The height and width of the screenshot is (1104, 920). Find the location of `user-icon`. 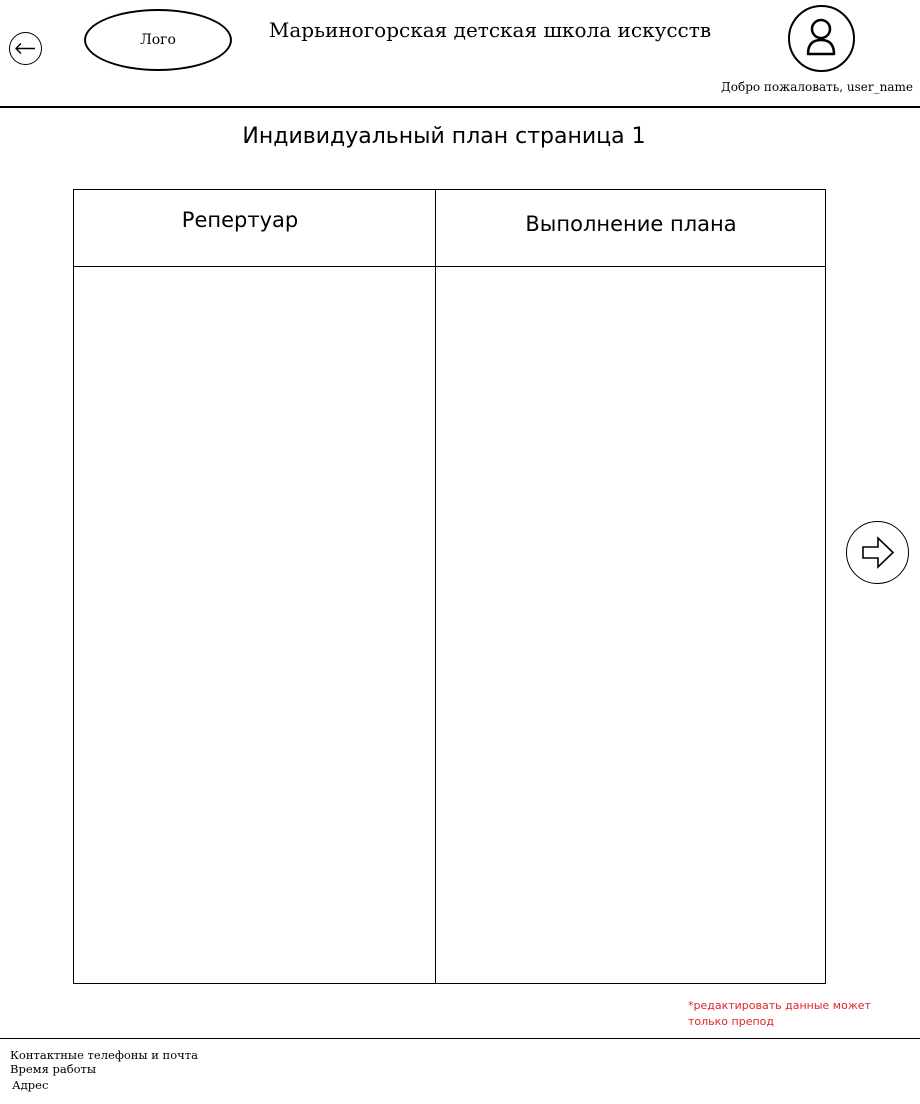

user-icon is located at coordinates (821, 37).